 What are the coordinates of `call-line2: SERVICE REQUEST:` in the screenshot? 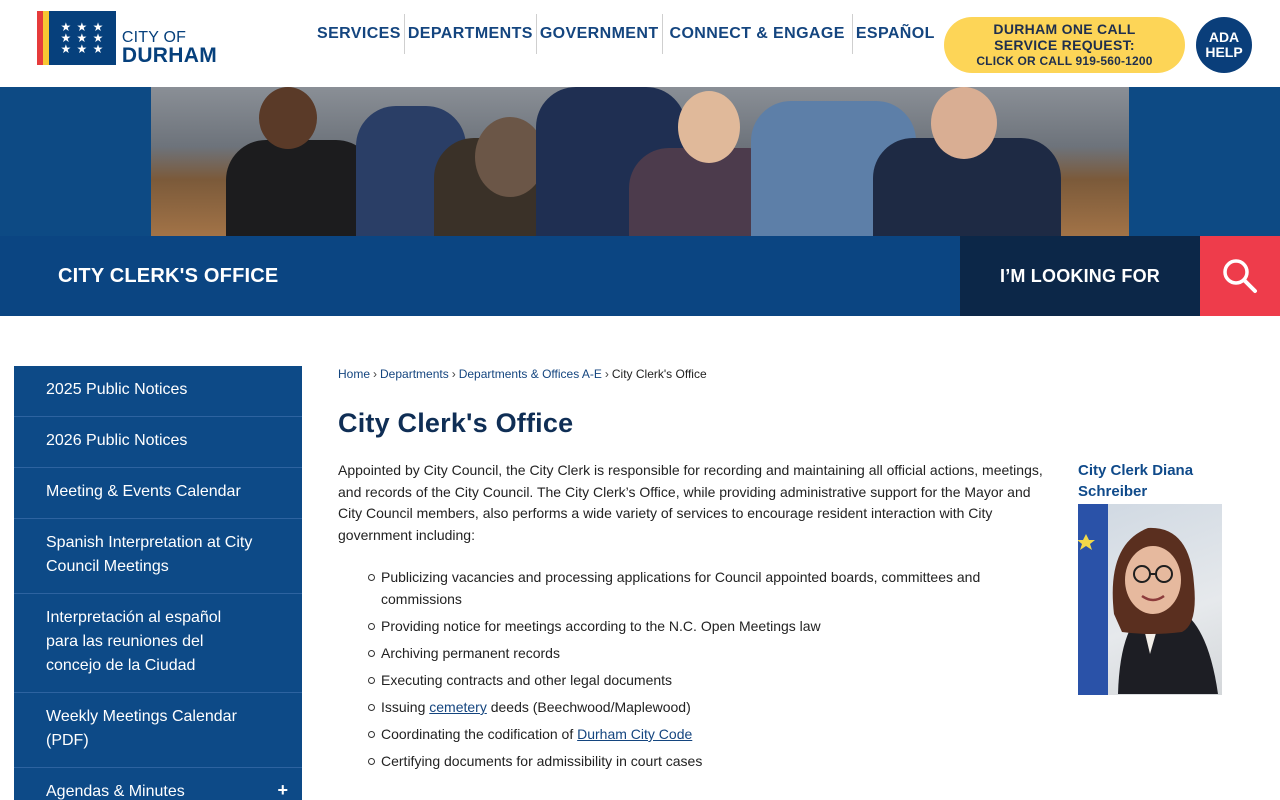 It's located at (1064, 45).